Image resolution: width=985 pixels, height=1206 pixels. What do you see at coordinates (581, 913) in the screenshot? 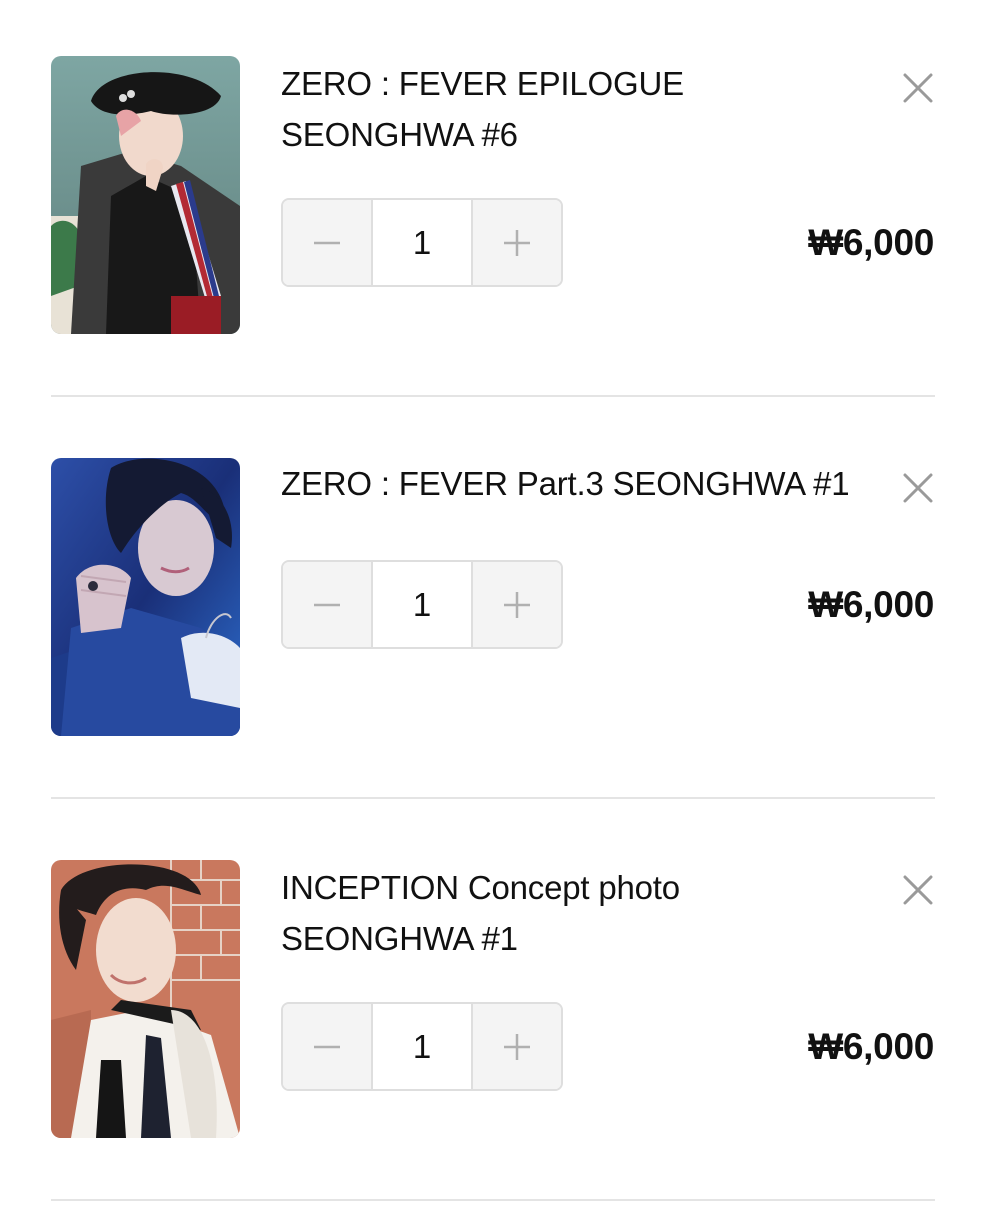
I see `product-title: INCEPTION Concept photo SEONGHWA #1` at bounding box center [581, 913].